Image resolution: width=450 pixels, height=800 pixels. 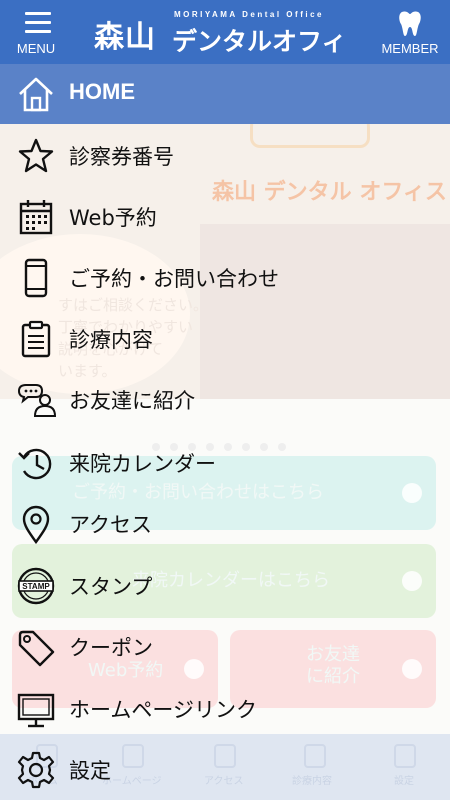 I want to click on menu-item-web-reservation: Web予約, so click(x=225, y=217).